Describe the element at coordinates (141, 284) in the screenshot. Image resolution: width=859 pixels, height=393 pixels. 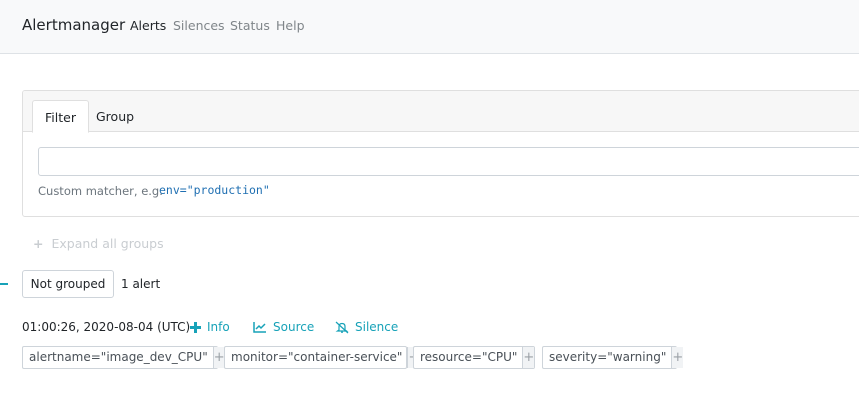
I see `alert-count: 1 alert` at that location.